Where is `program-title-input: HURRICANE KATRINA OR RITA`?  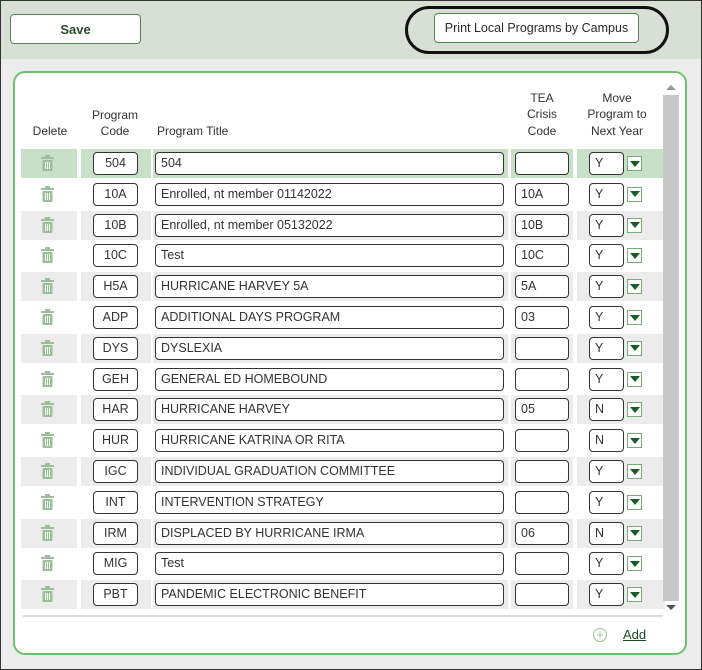 program-title-input: HURRICANE KATRINA OR RITA is located at coordinates (329, 441).